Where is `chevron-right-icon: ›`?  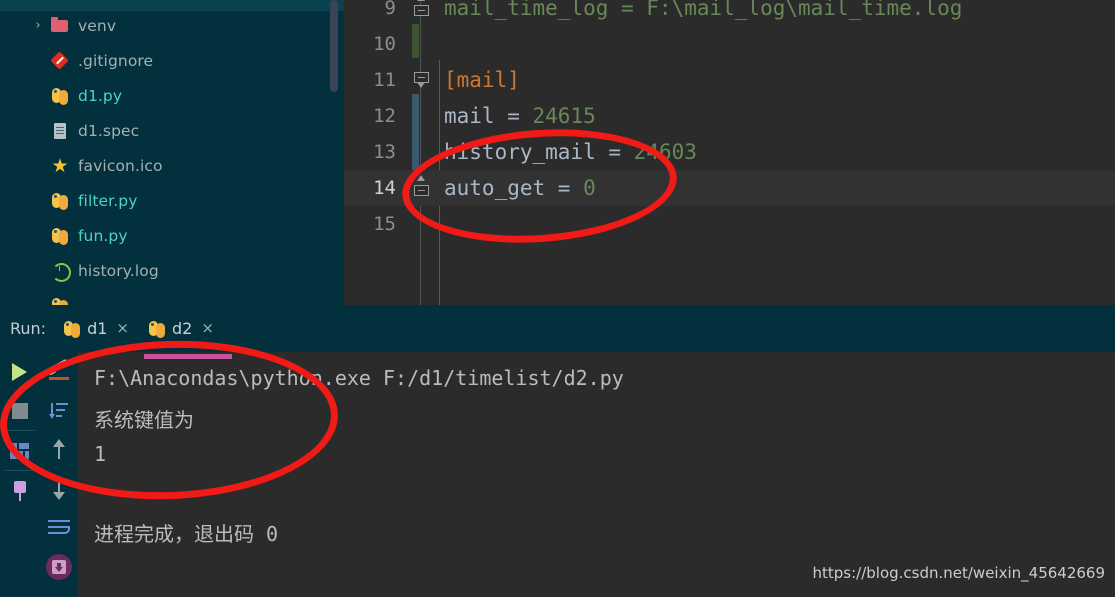
chevron-right-icon: › is located at coordinates (38, 25).